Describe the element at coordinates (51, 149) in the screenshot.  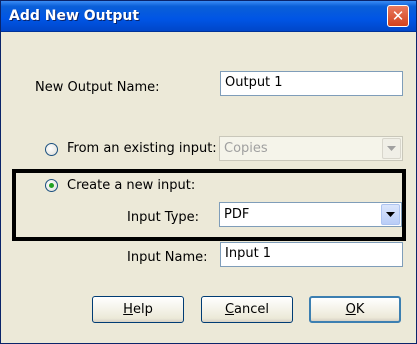
I see `existing-input-radio` at that location.